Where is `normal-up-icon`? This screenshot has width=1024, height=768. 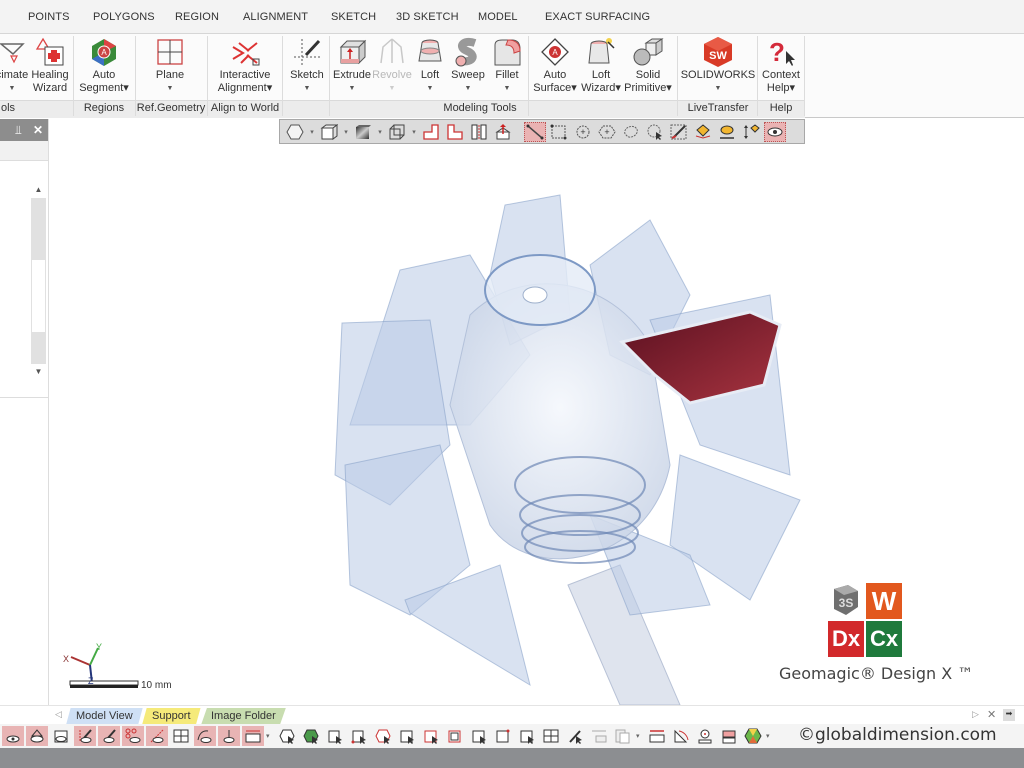
normal-up-icon is located at coordinates (503, 132).